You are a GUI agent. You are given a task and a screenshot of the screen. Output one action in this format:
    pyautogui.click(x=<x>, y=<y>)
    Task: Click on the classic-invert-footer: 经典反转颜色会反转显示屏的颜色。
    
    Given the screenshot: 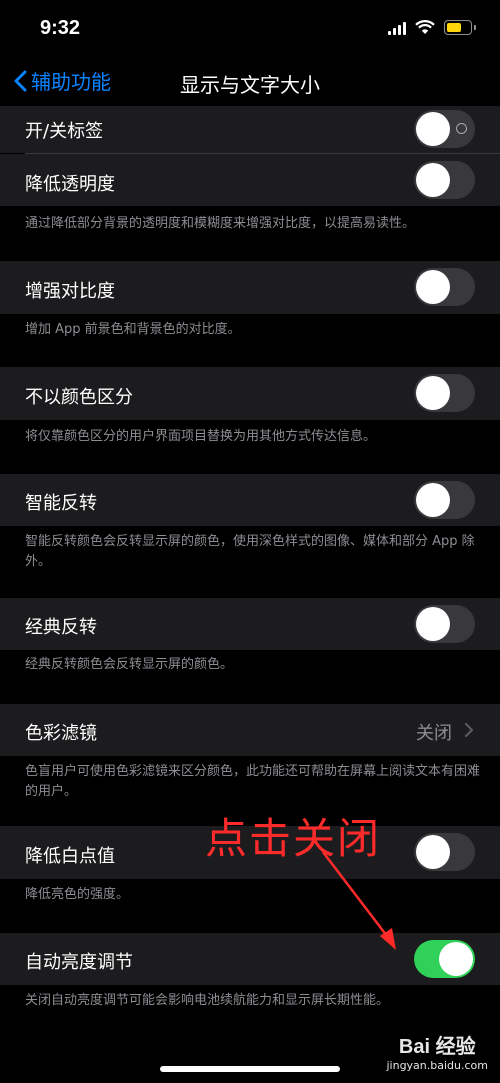 What is the action you would take?
    pyautogui.click(x=129, y=664)
    